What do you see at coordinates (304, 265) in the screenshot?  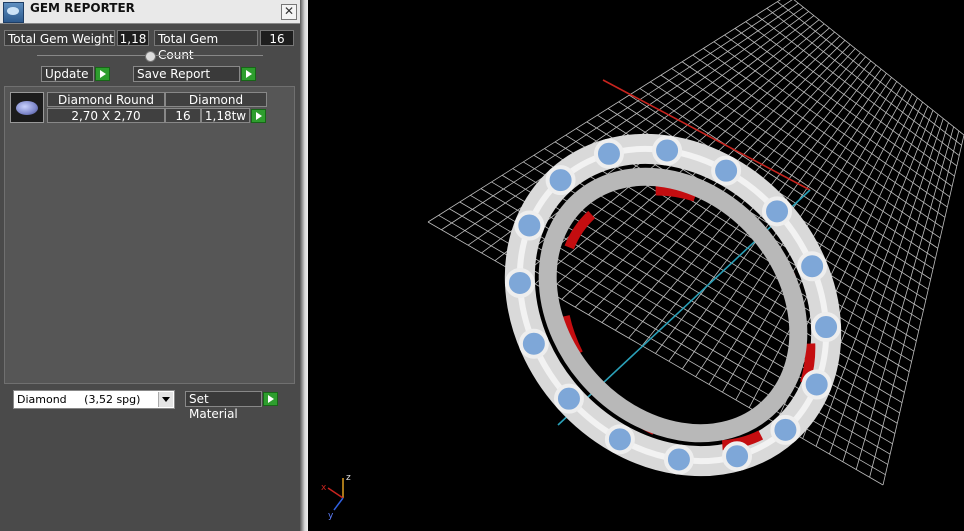 I see `panel-divider` at bounding box center [304, 265].